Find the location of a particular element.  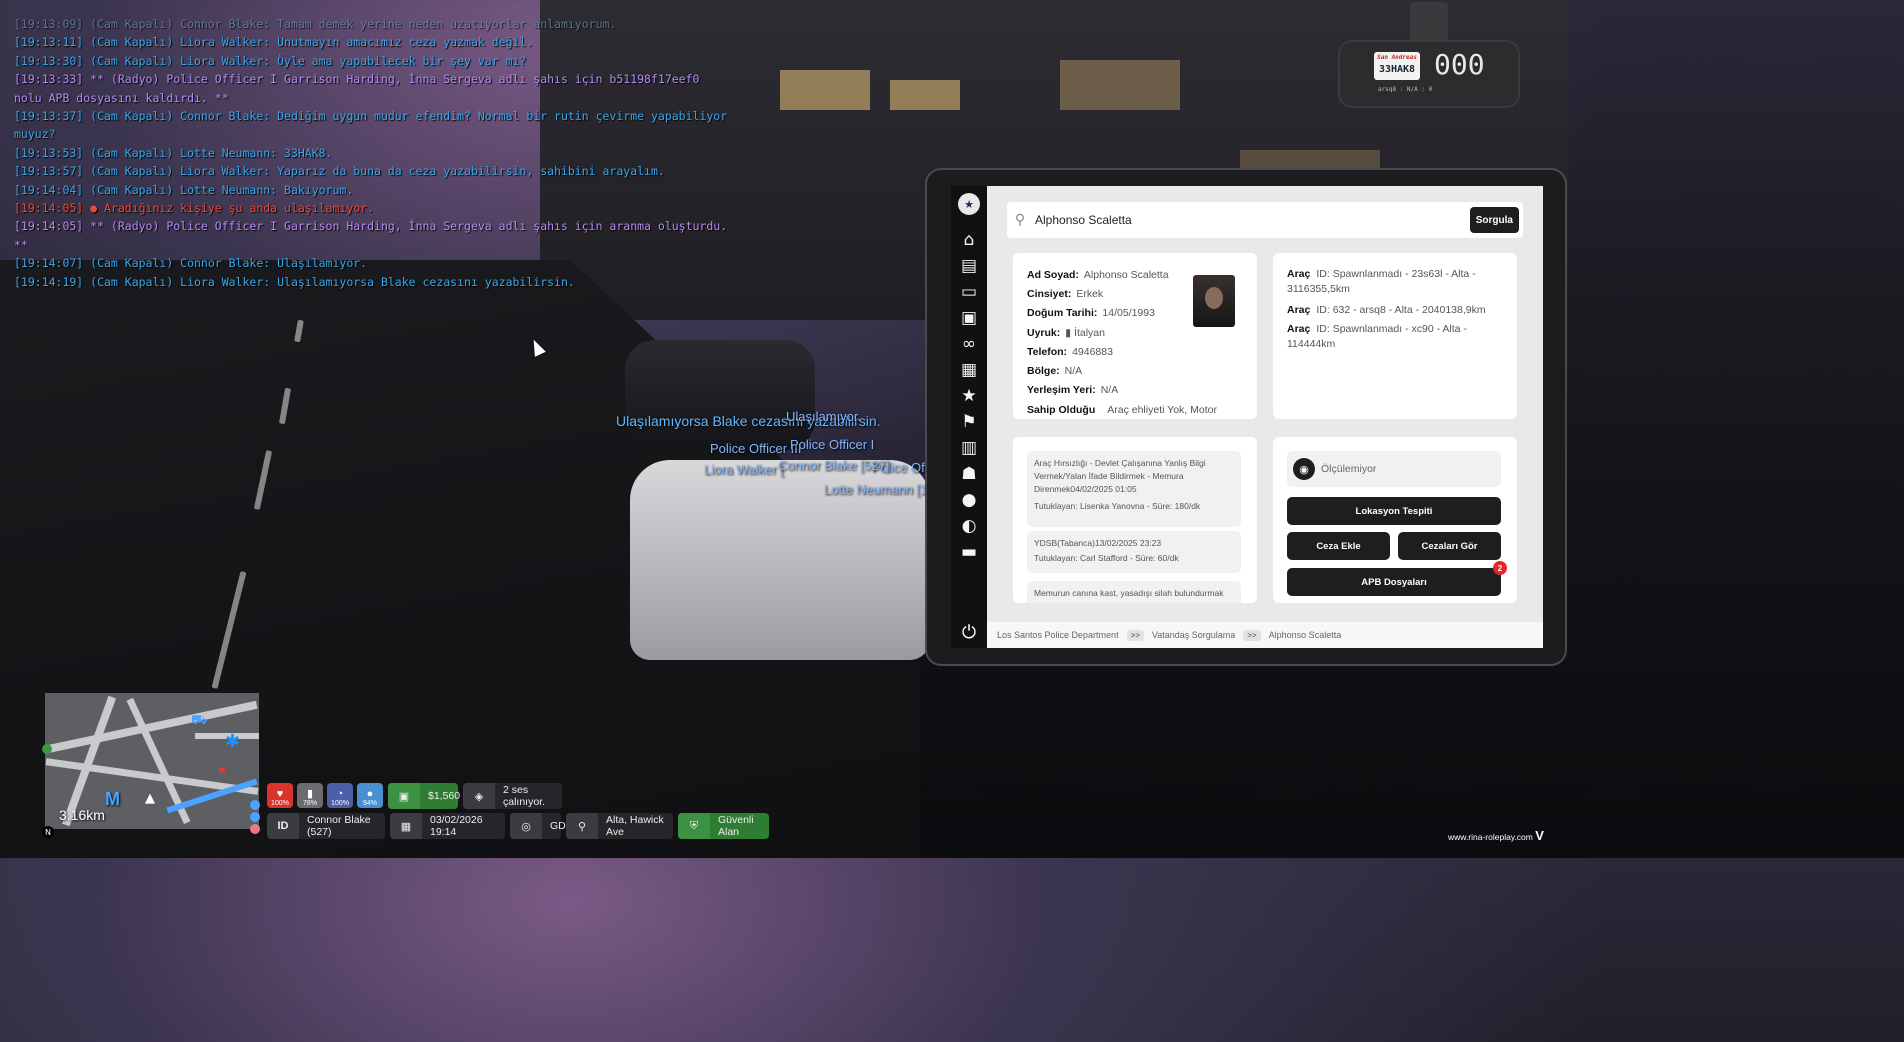

group-icon: ☗ is located at coordinates (969, 474).